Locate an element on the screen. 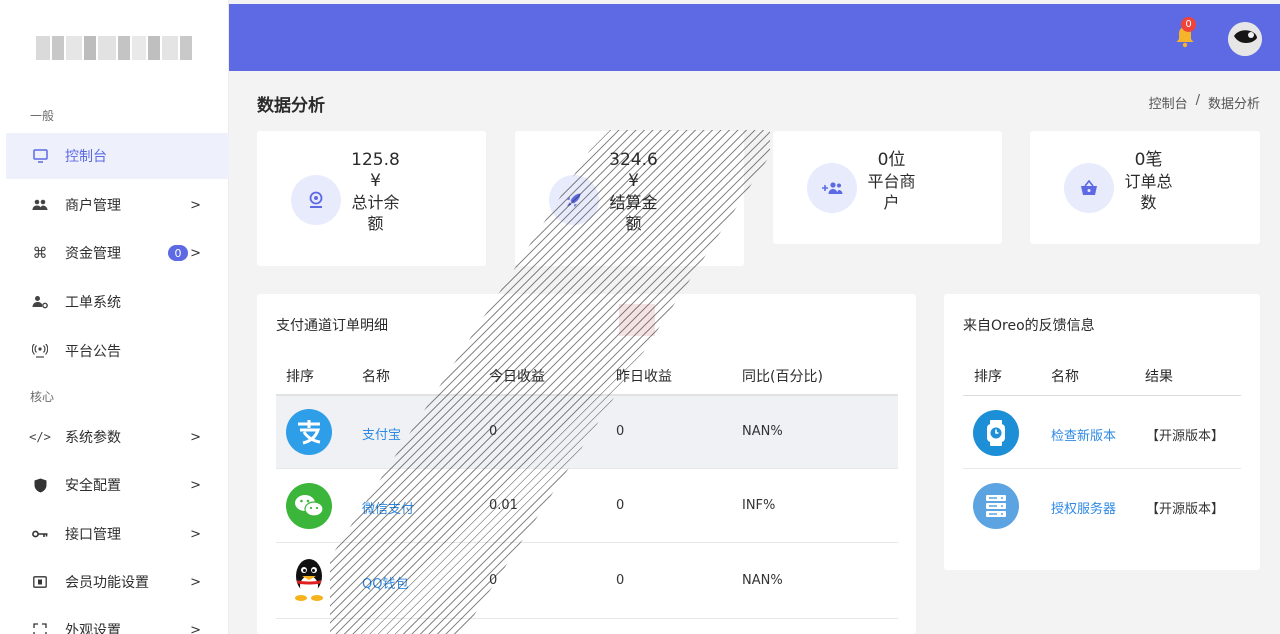 This screenshot has height=634, width=1280. wechat-icon is located at coordinates (309, 506).